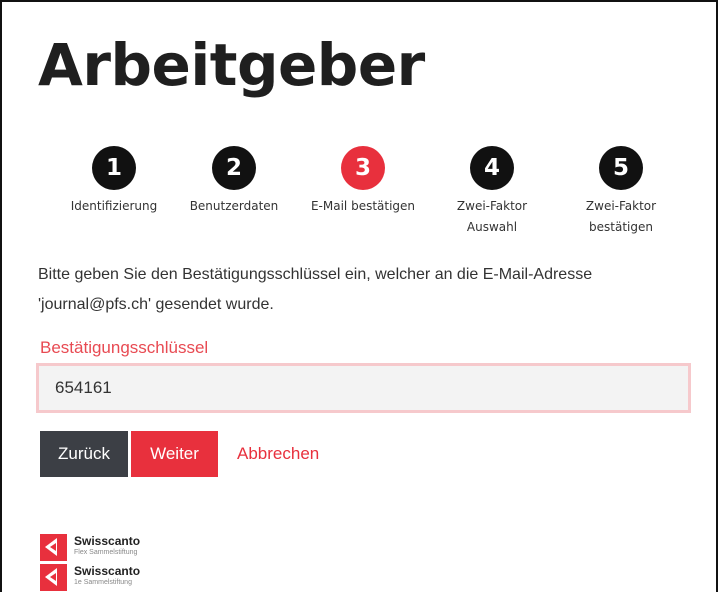 The image size is (718, 592). What do you see at coordinates (106, 552) in the screenshot?
I see `logo-subtitle: Flex Sammelstiftung` at bounding box center [106, 552].